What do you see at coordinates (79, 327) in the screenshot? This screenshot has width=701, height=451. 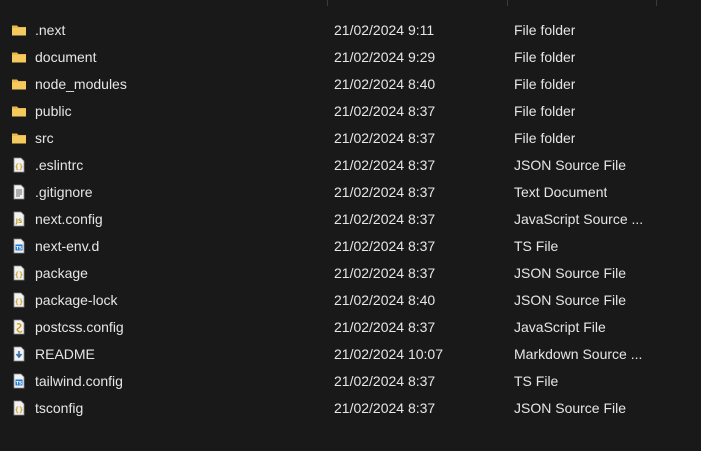 I see `file-name: postcss.config` at bounding box center [79, 327].